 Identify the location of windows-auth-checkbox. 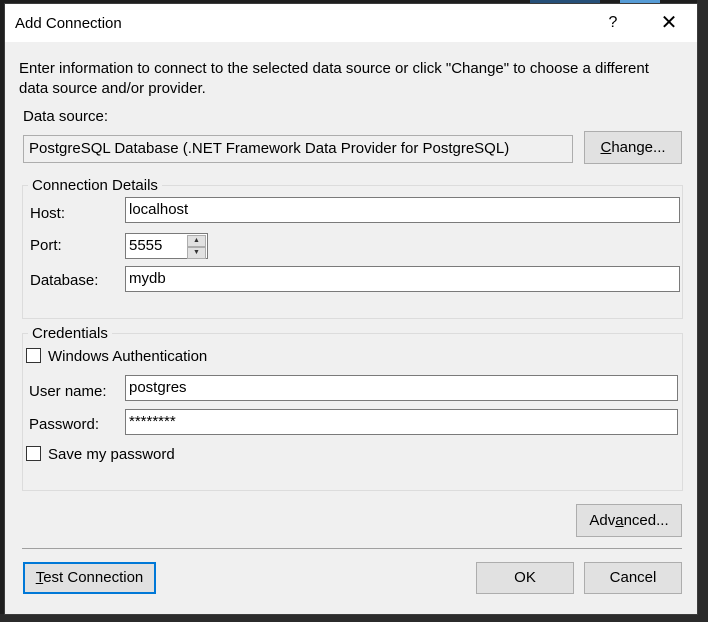
(33, 355).